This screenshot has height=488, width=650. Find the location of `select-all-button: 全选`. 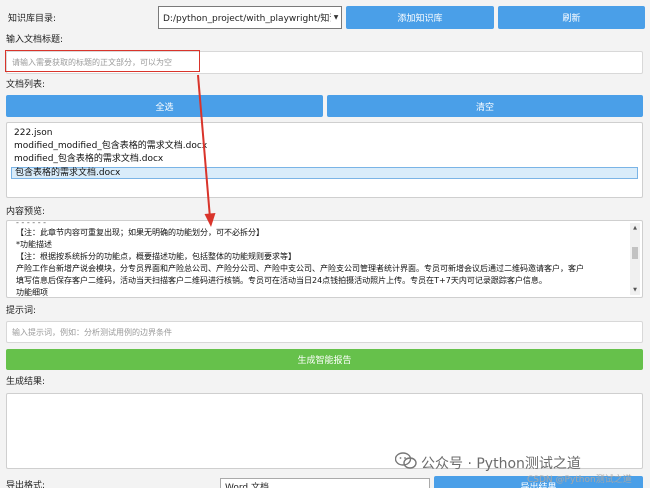

select-all-button: 全选 is located at coordinates (164, 106).